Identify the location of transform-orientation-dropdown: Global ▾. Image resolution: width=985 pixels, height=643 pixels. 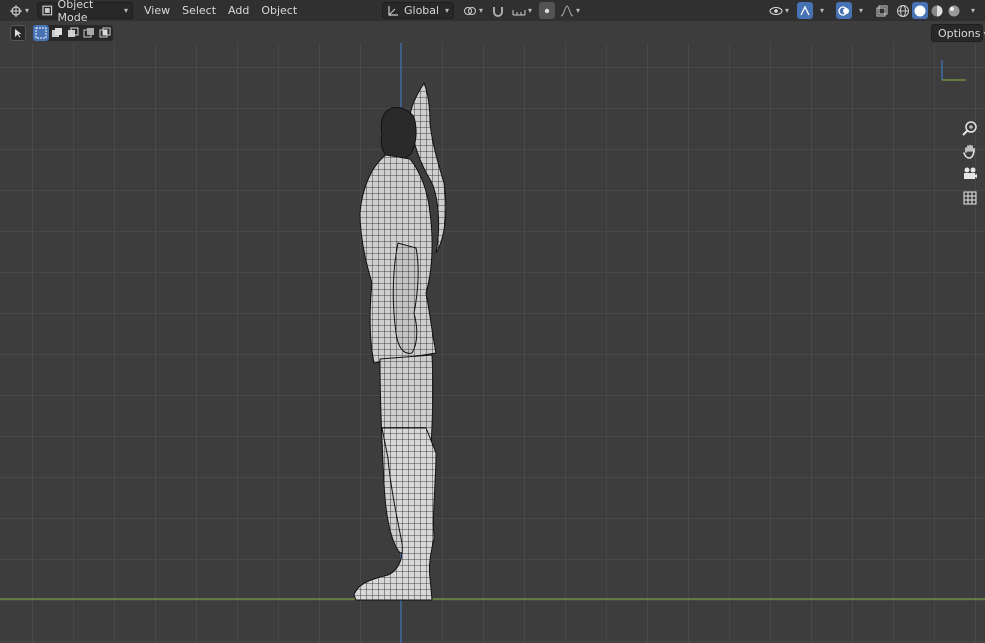
(418, 10).